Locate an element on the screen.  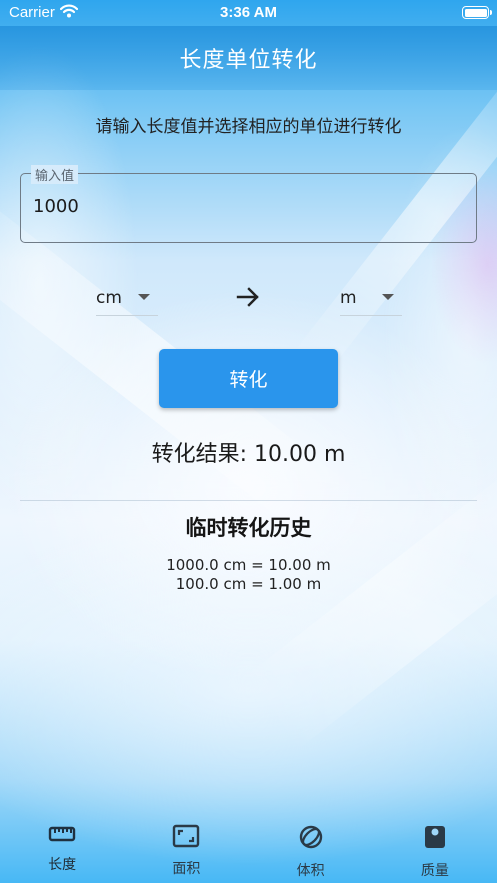
bottom-nav: 长度 面积 体积 质量 is located at coordinates (248, 847).